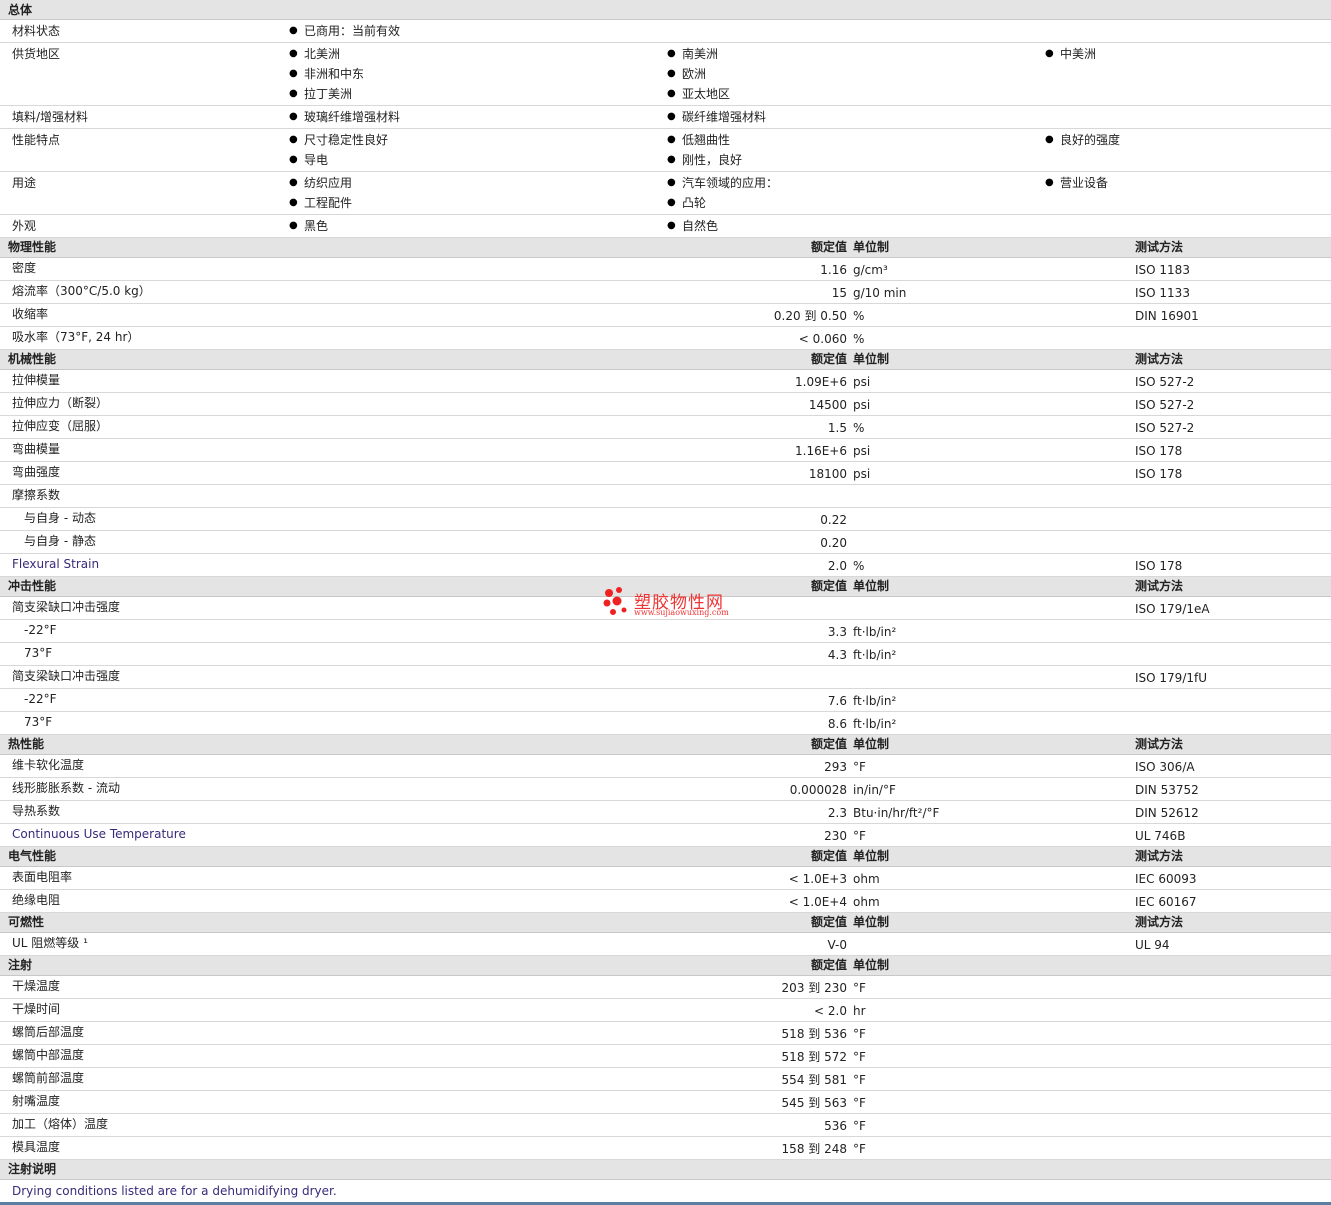 This screenshot has height=1205, width=1331. Describe the element at coordinates (320, 203) in the screenshot. I see `bullet-item: 工程配件` at that location.